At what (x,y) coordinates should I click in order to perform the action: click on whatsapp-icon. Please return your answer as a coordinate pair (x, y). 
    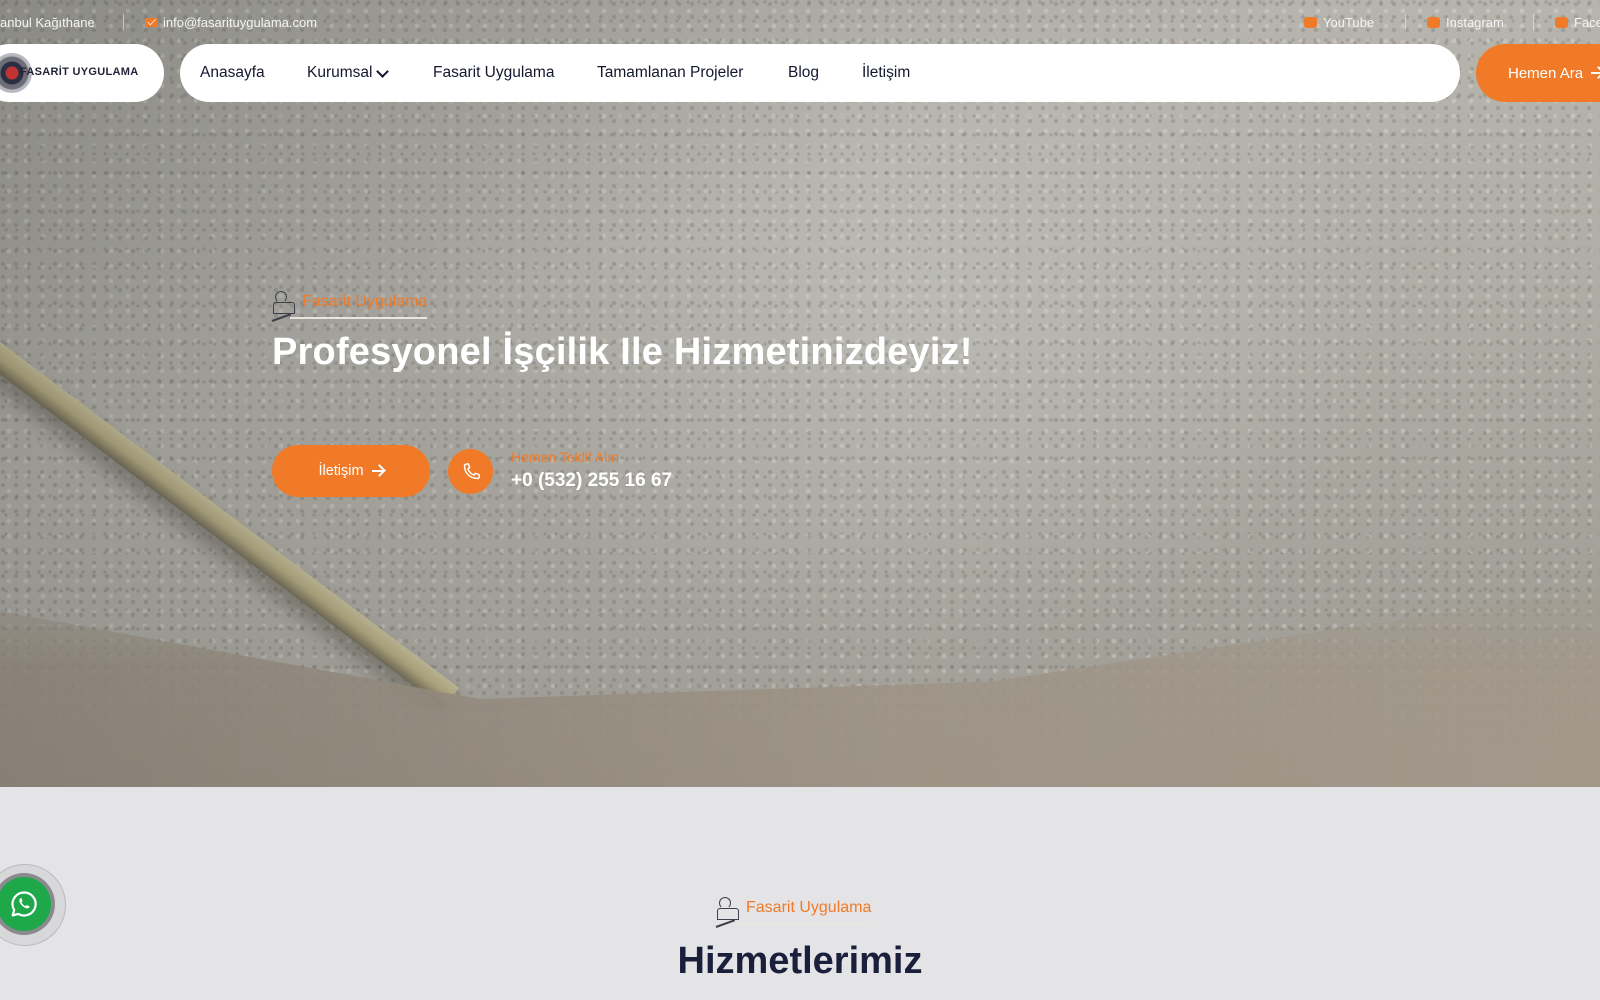
    Looking at the image, I should click on (24, 904).